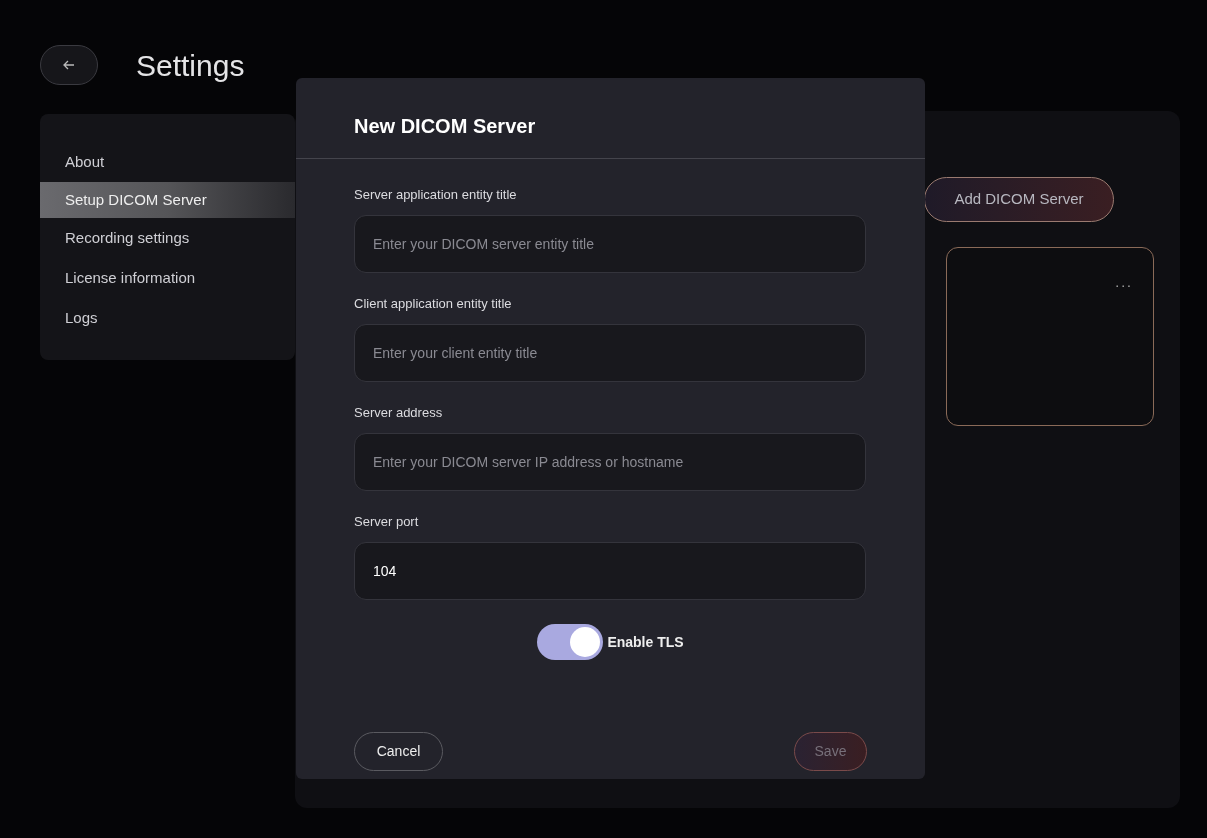 Image resolution: width=1207 pixels, height=838 pixels. What do you see at coordinates (69, 65) in the screenshot?
I see `back-arrow-icon` at bounding box center [69, 65].